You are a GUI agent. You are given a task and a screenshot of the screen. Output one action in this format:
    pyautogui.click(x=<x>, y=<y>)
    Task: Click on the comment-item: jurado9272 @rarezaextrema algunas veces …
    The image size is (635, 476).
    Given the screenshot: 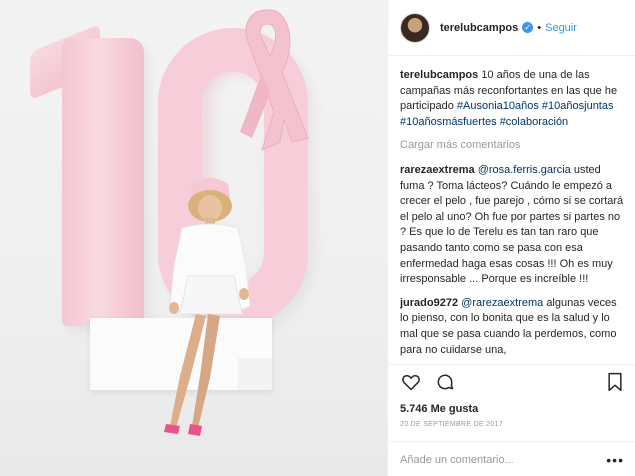 What is the action you would take?
    pyautogui.click(x=514, y=327)
    